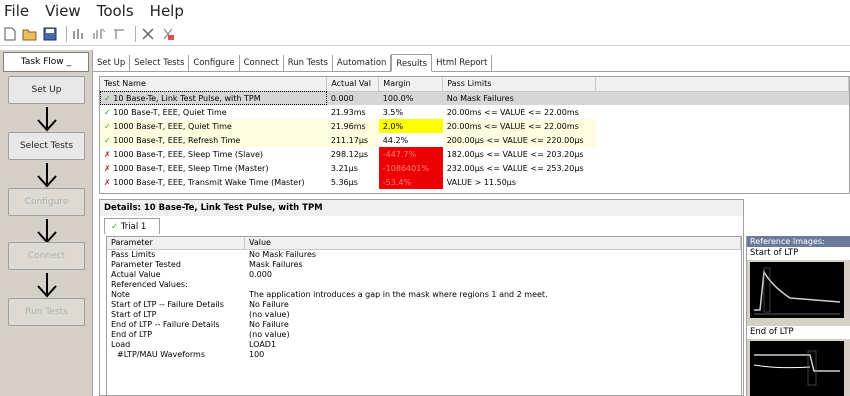  Describe the element at coordinates (200, 334) in the screenshot. I see `list-item: End of LTP (no value)` at that location.